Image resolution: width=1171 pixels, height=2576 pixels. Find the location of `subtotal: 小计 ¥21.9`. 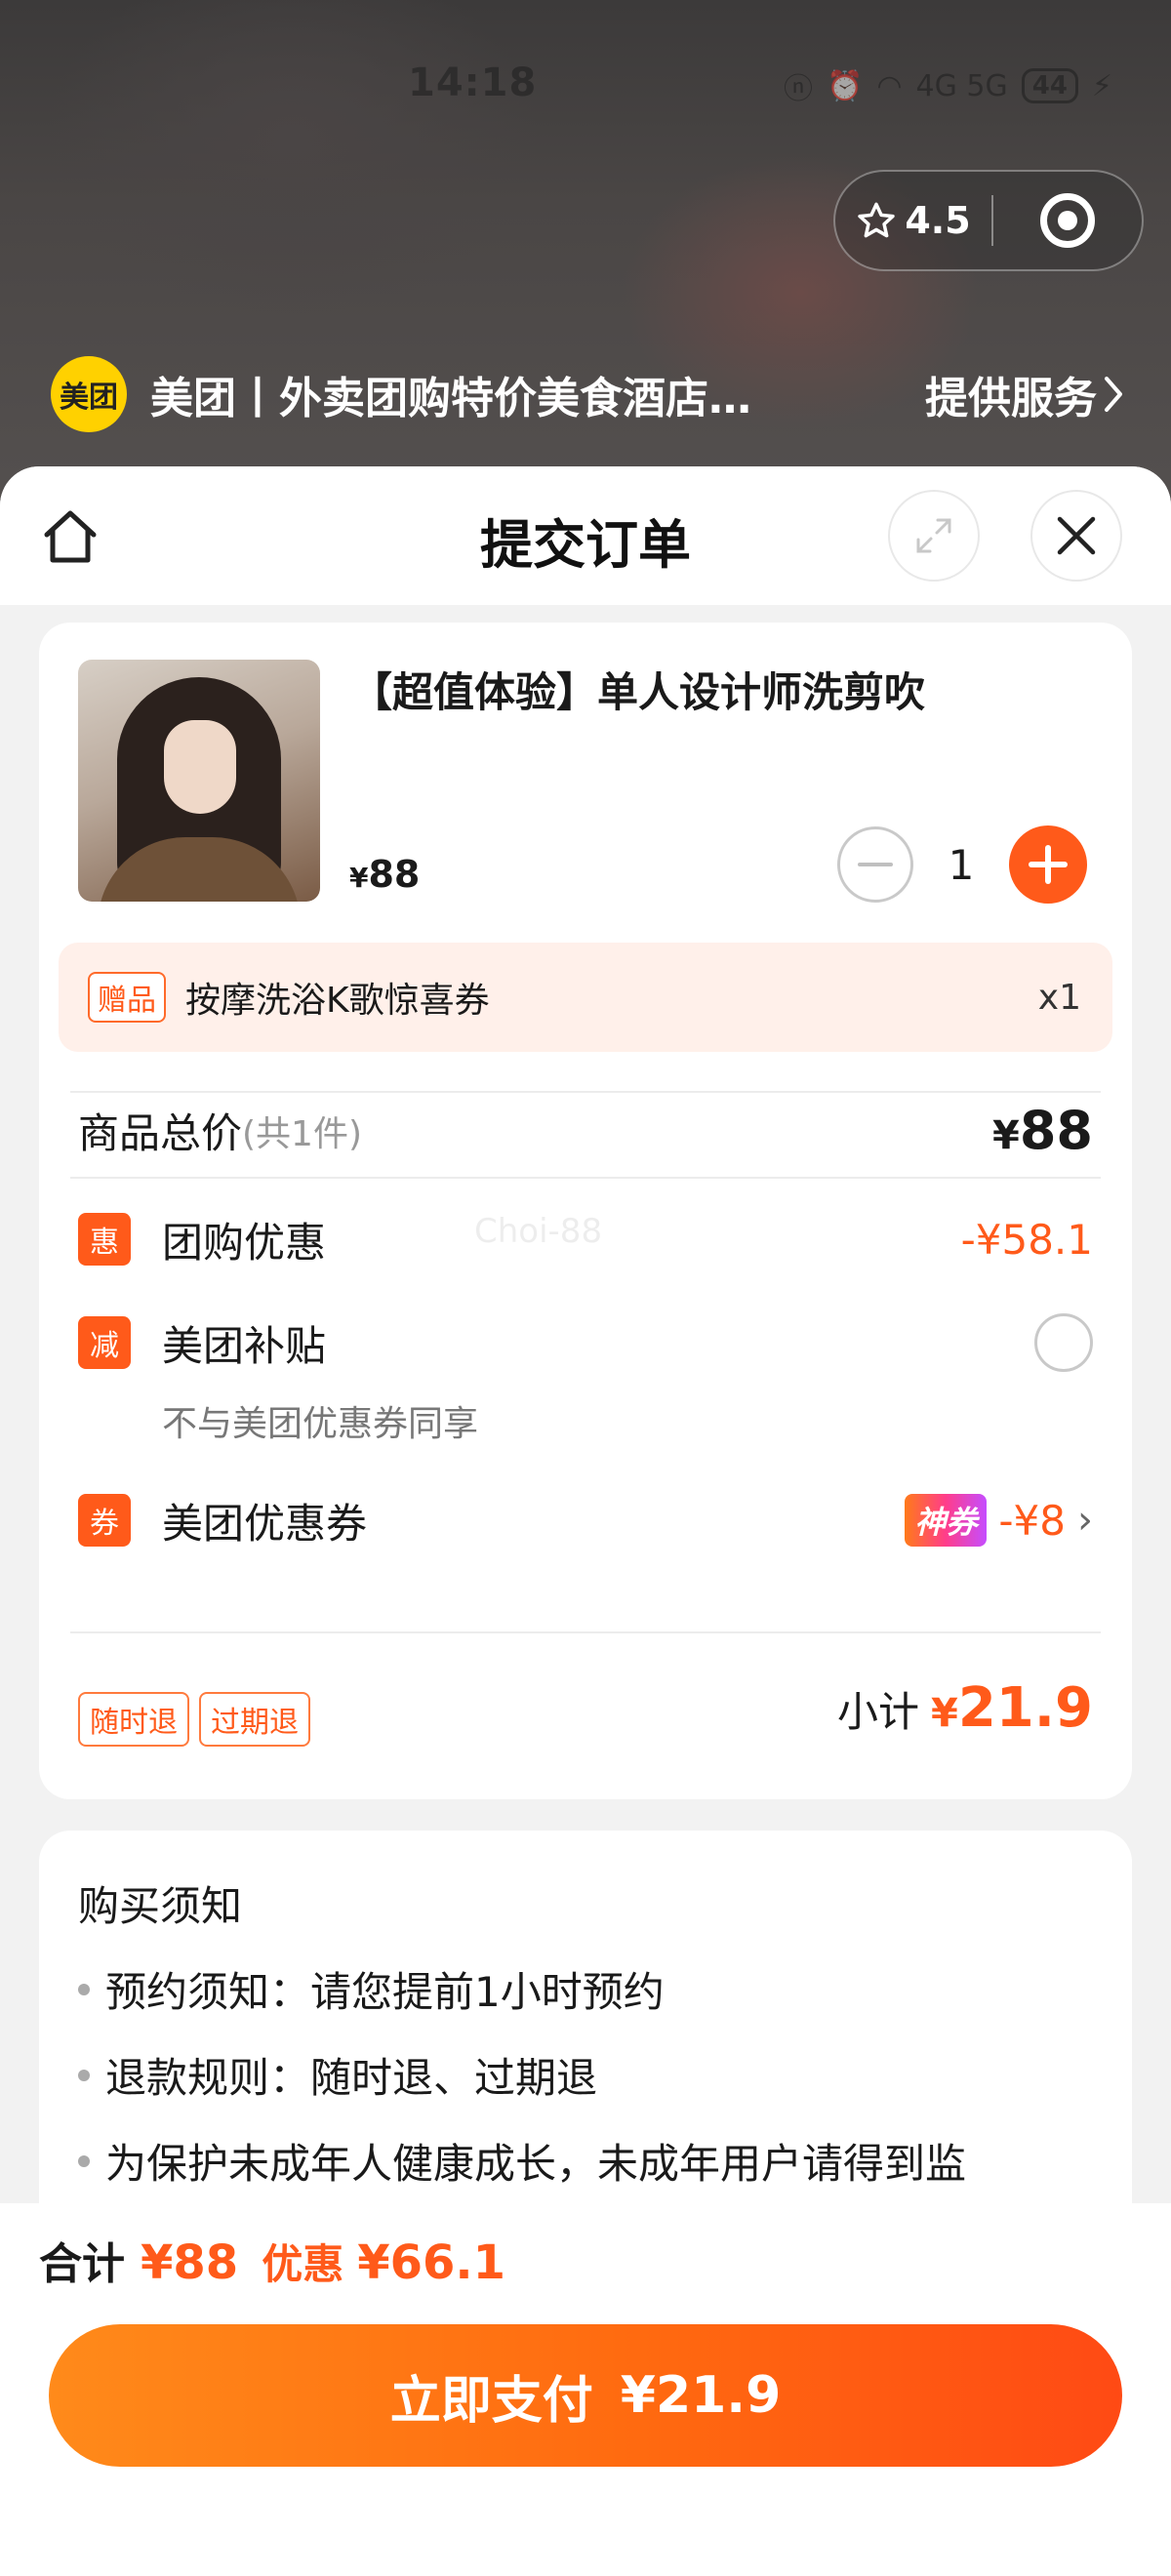

subtotal: 小计 ¥21.9 is located at coordinates (965, 1708).